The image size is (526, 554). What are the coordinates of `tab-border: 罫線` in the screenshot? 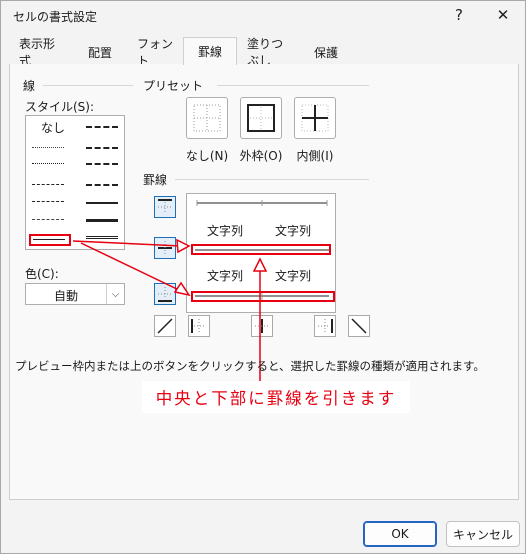 It's located at (210, 51).